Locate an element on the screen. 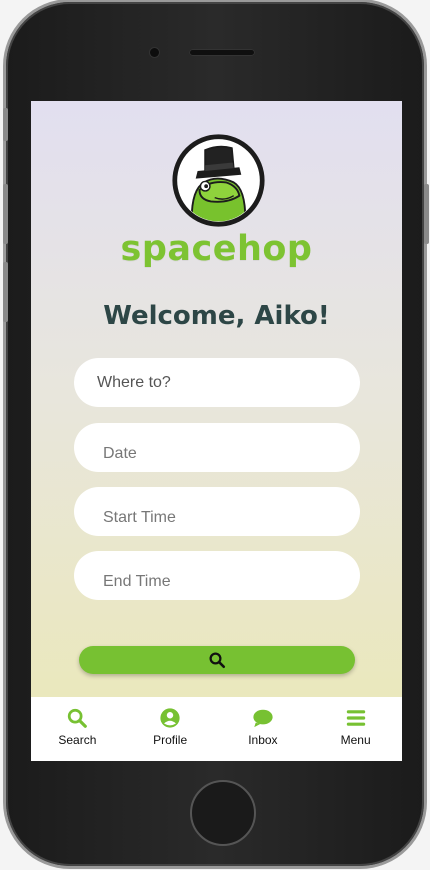  search-button is located at coordinates (217, 660).